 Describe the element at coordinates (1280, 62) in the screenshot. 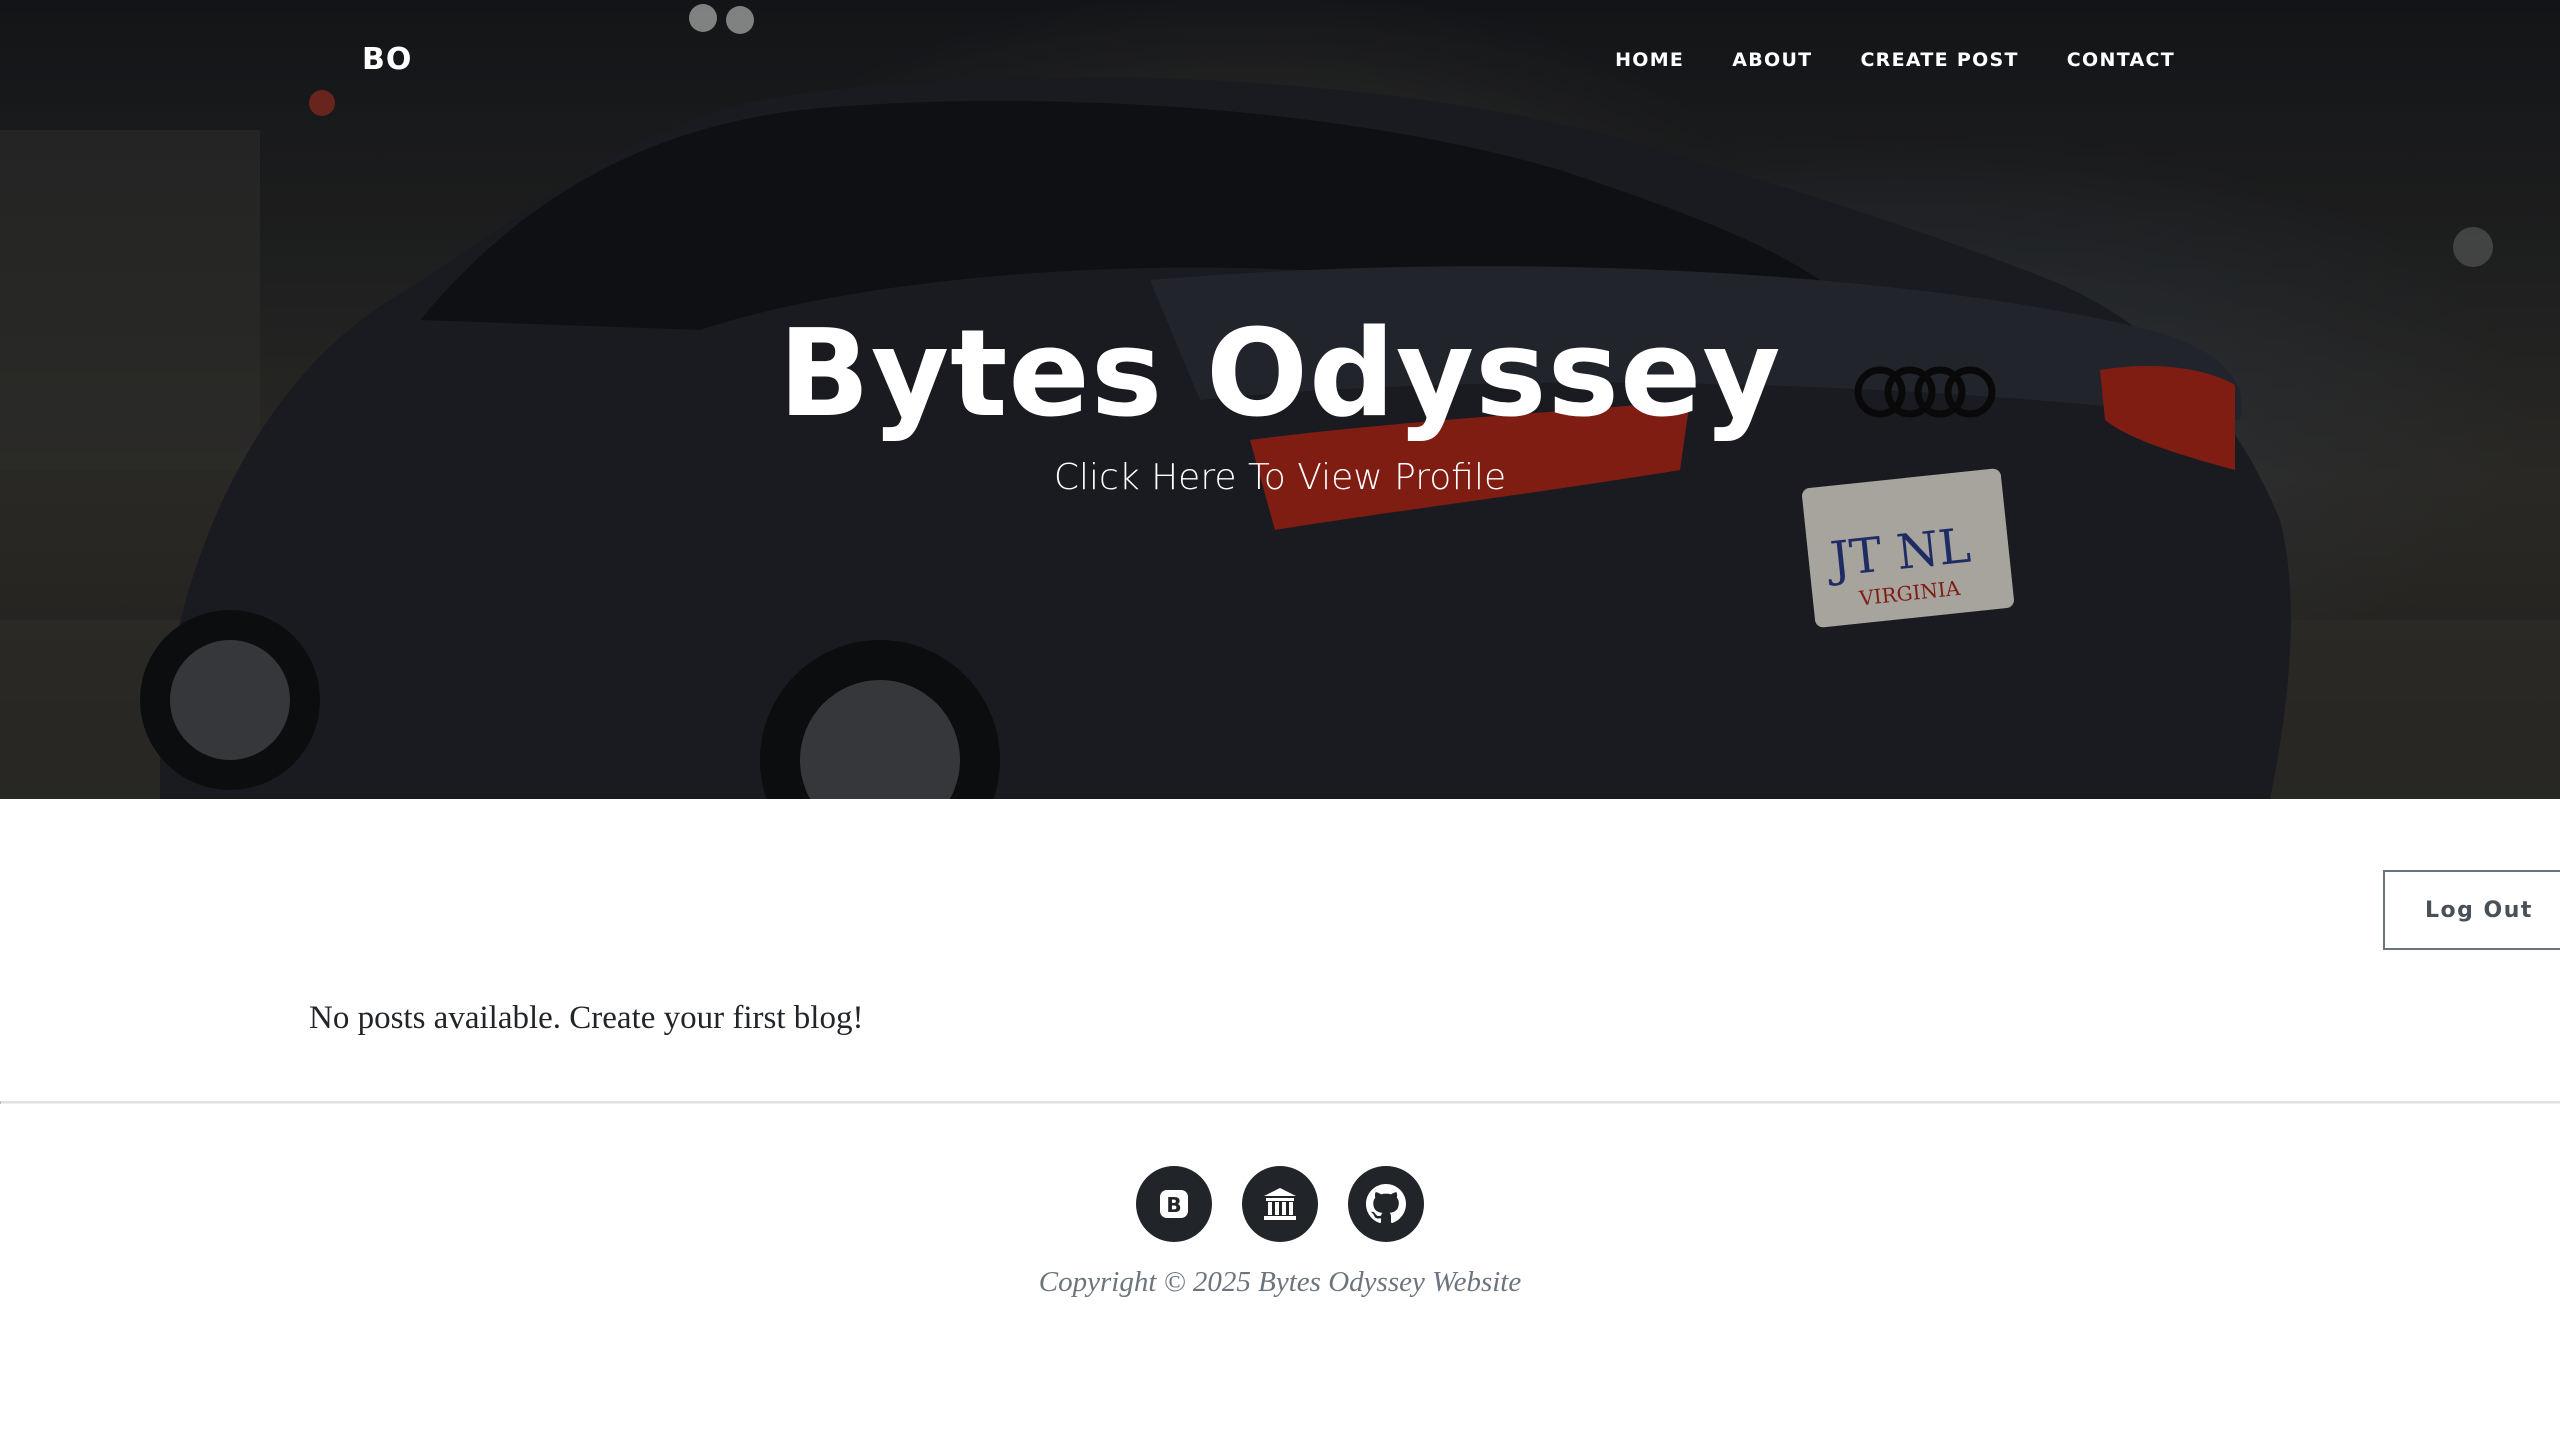

I see `main-navbar: BO HOME ABOUT CREATE POST CONTACT` at that location.